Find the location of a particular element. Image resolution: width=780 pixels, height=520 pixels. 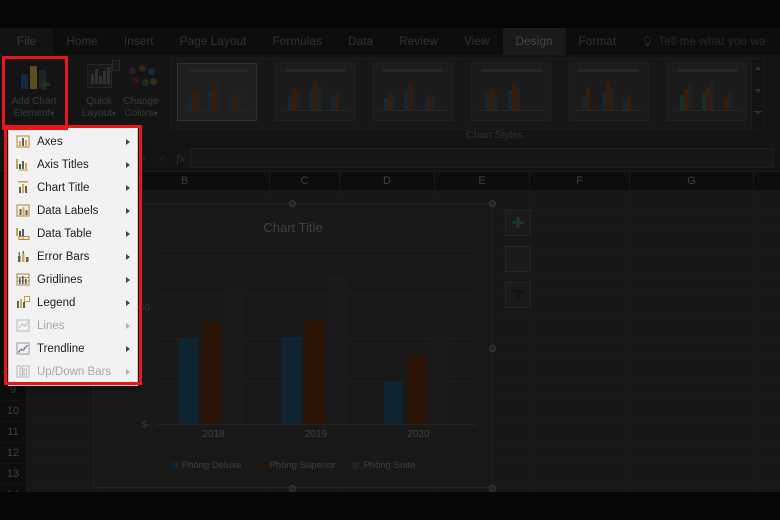

tab-data: Data is located at coordinates (360, 41).